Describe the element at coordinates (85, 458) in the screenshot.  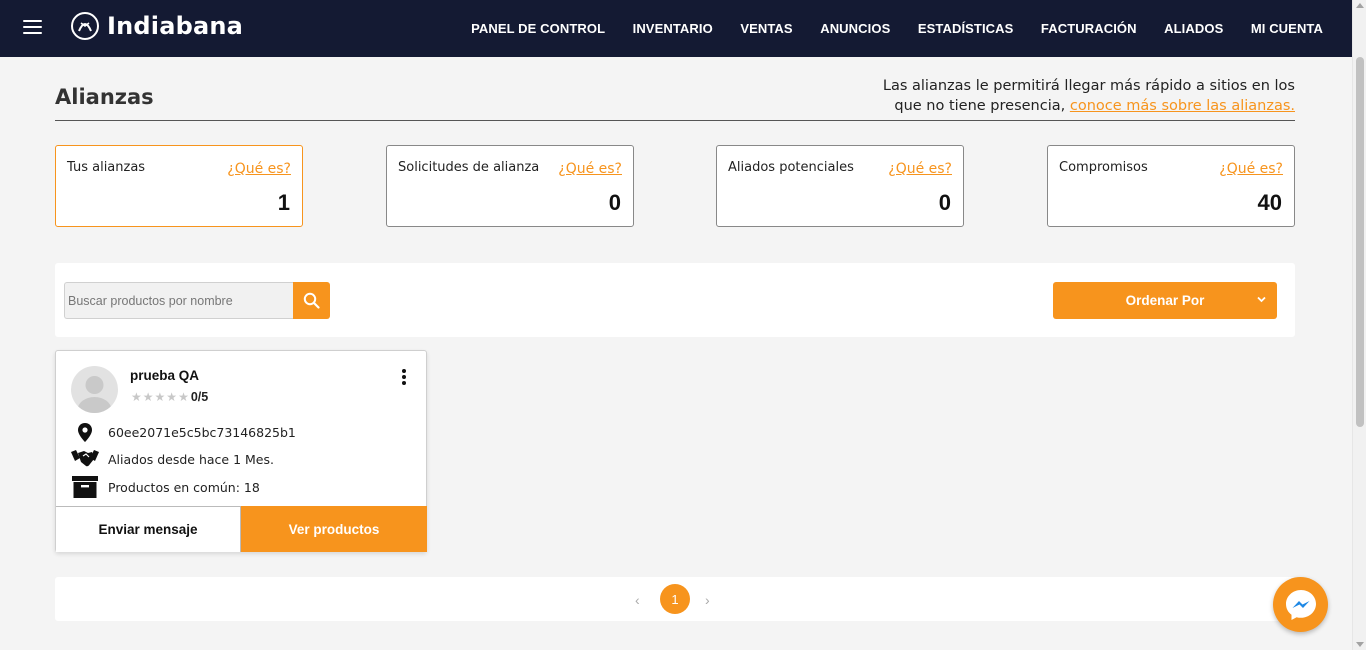
I see `handshake-icon` at that location.